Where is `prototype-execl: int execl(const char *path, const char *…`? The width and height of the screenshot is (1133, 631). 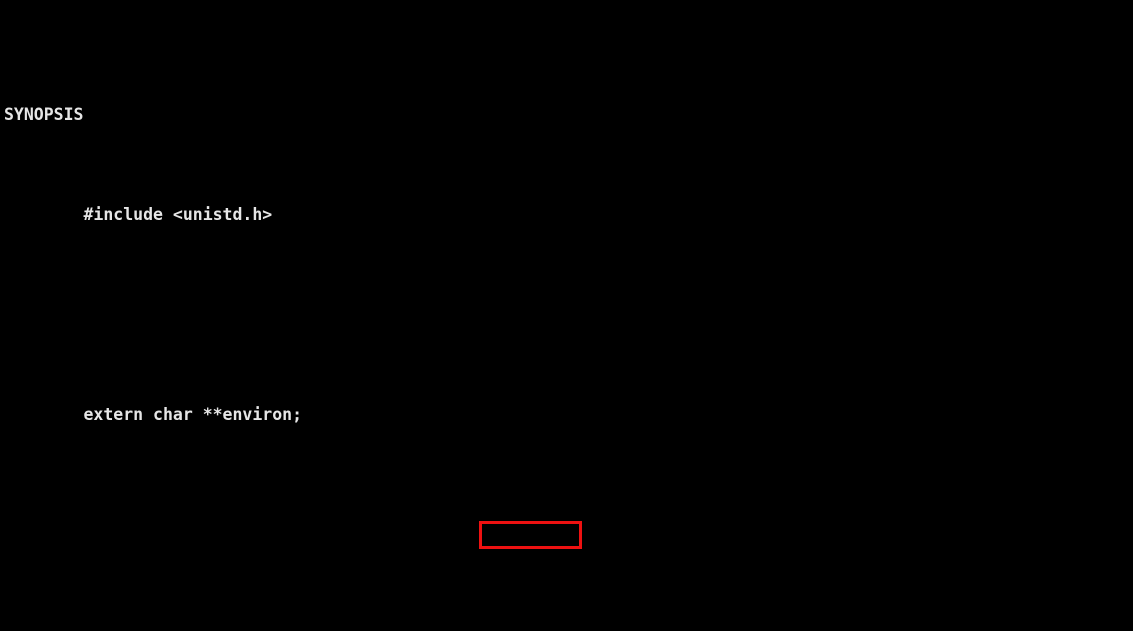
prototype-execl: int execl(const char *path, const char *… is located at coordinates (466, 629).